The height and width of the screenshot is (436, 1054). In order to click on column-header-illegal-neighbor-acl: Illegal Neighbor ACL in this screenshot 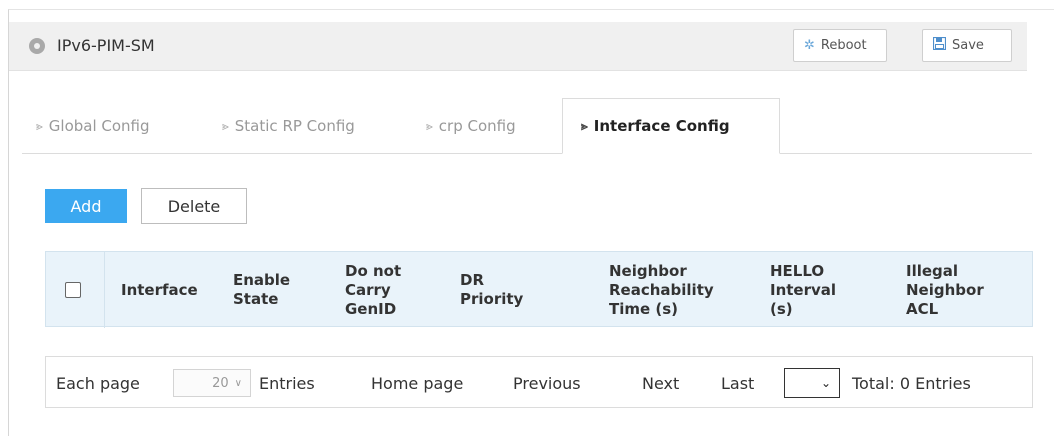, I will do `click(945, 289)`.